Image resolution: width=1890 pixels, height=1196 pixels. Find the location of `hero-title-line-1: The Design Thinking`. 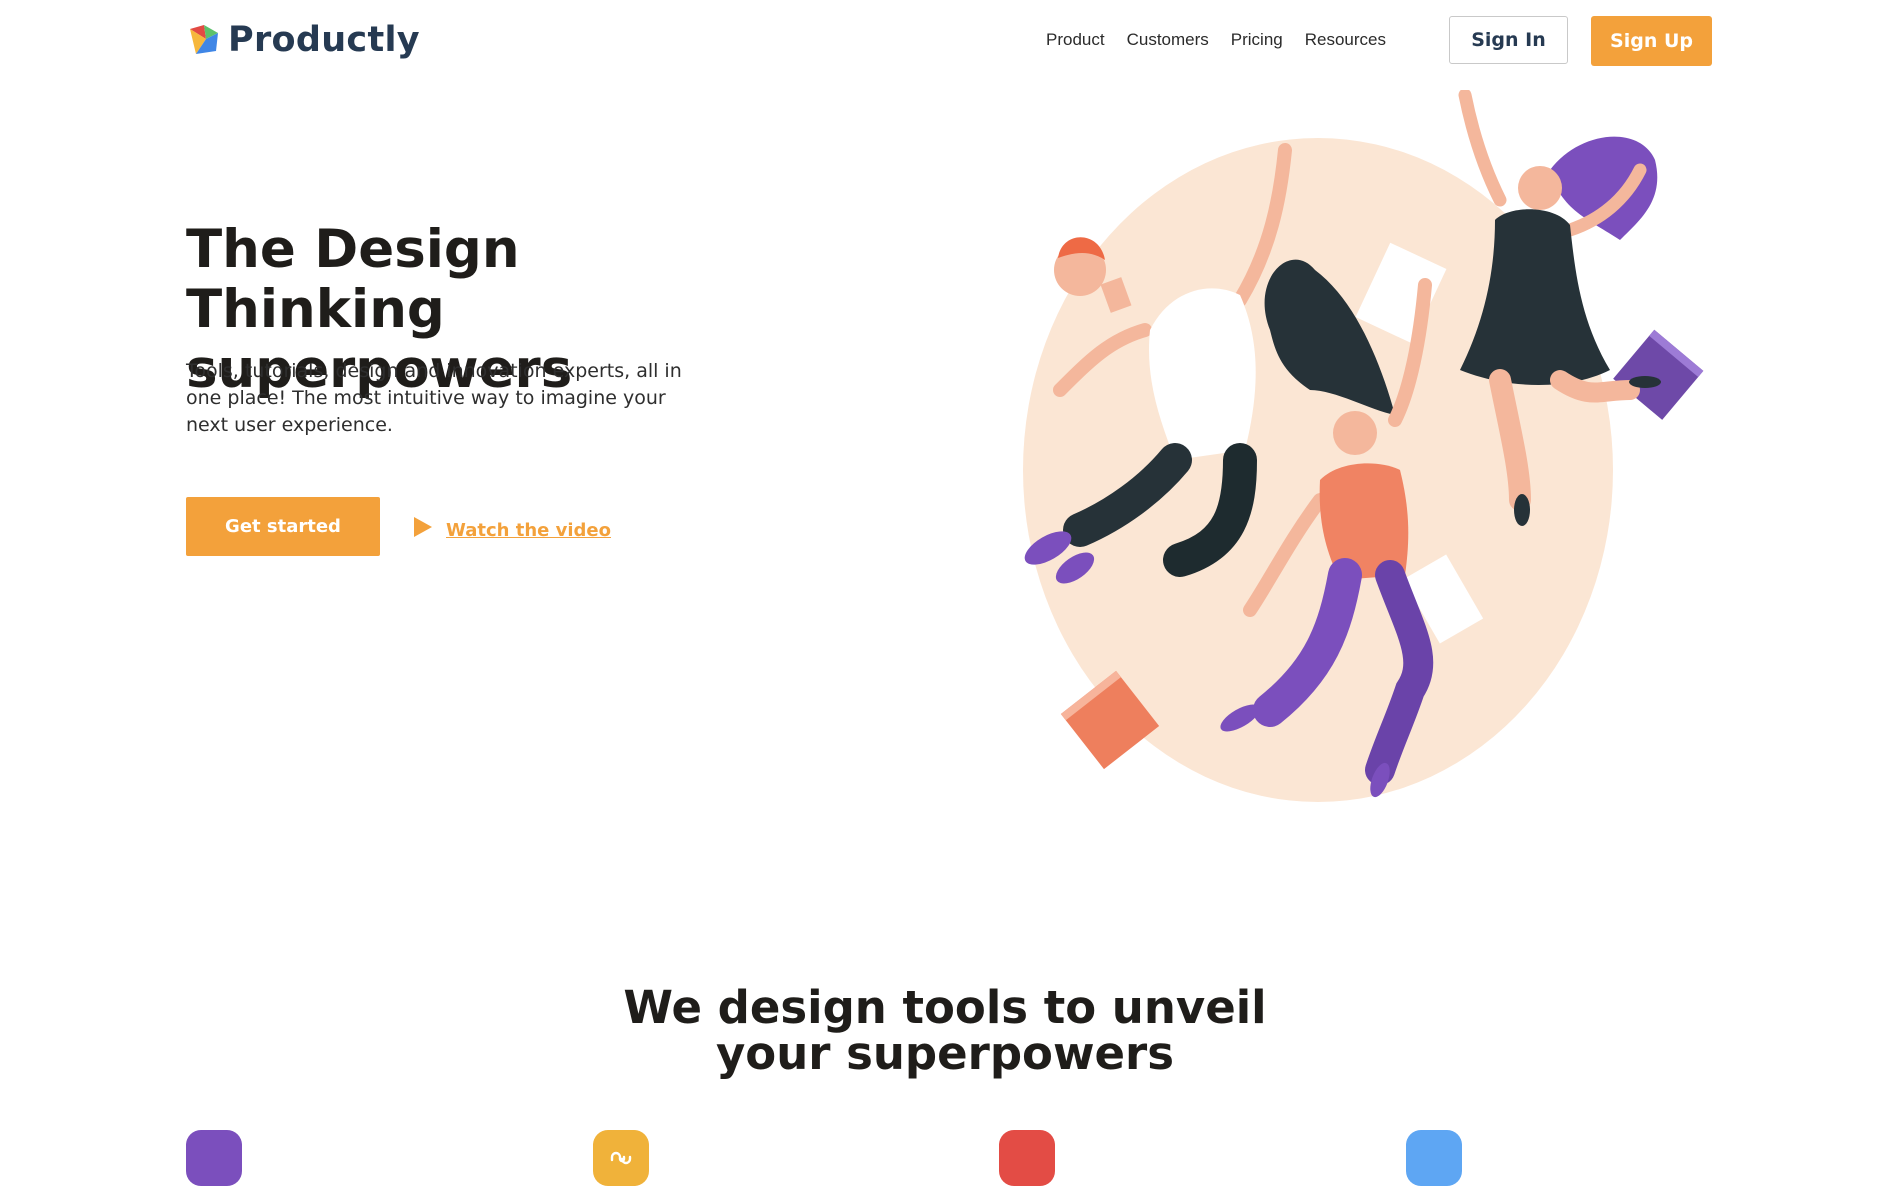

hero-title-line-1: The Design Thinking is located at coordinates (353, 279).